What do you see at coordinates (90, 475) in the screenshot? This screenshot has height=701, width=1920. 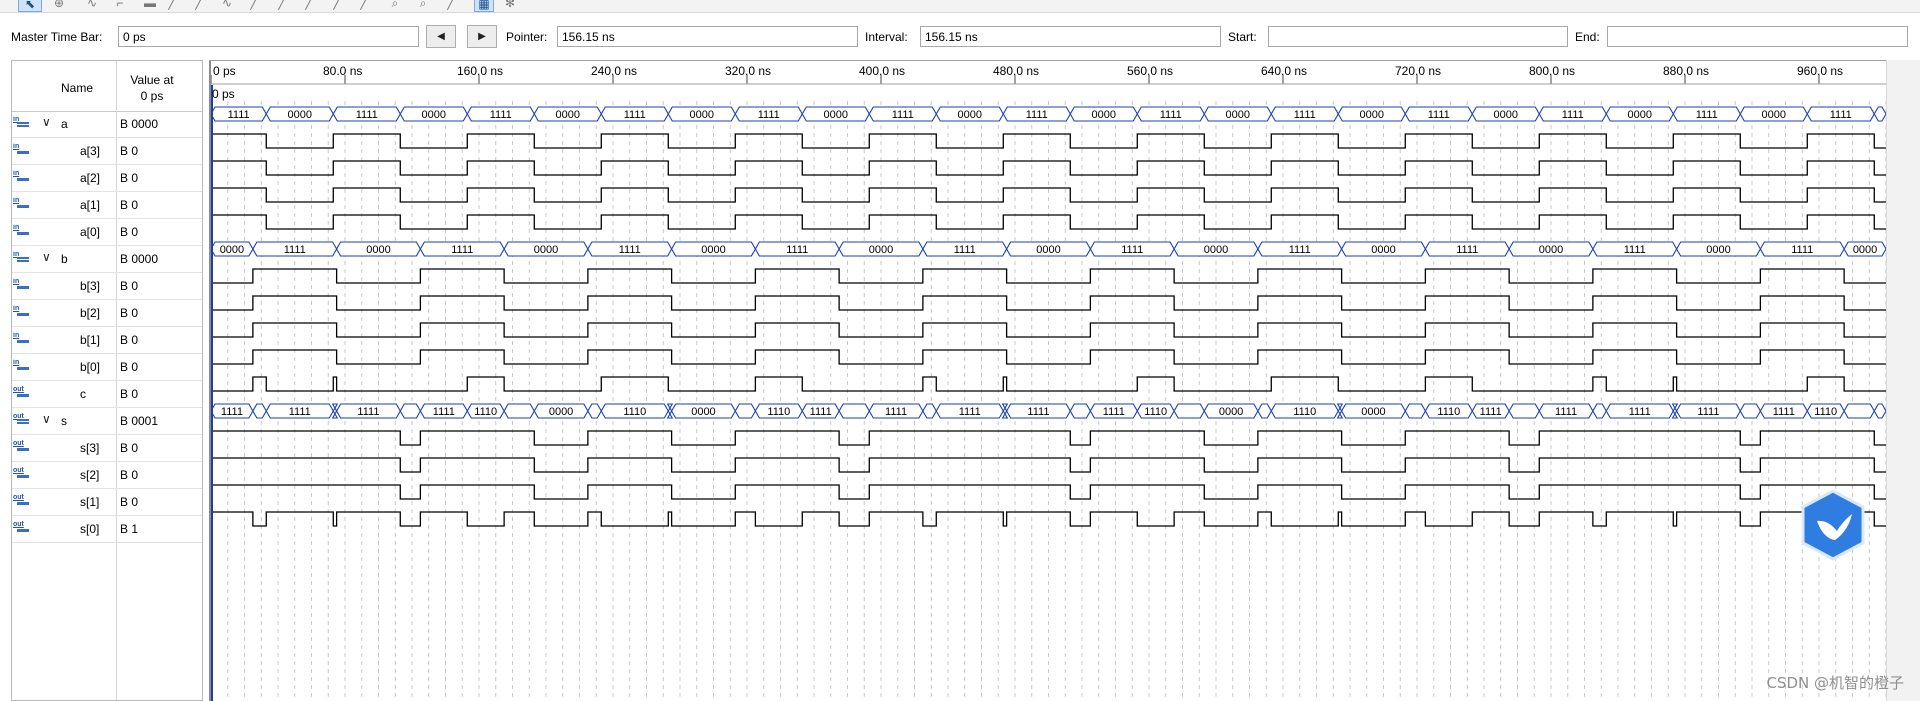 I see `signal-name: s[2]` at bounding box center [90, 475].